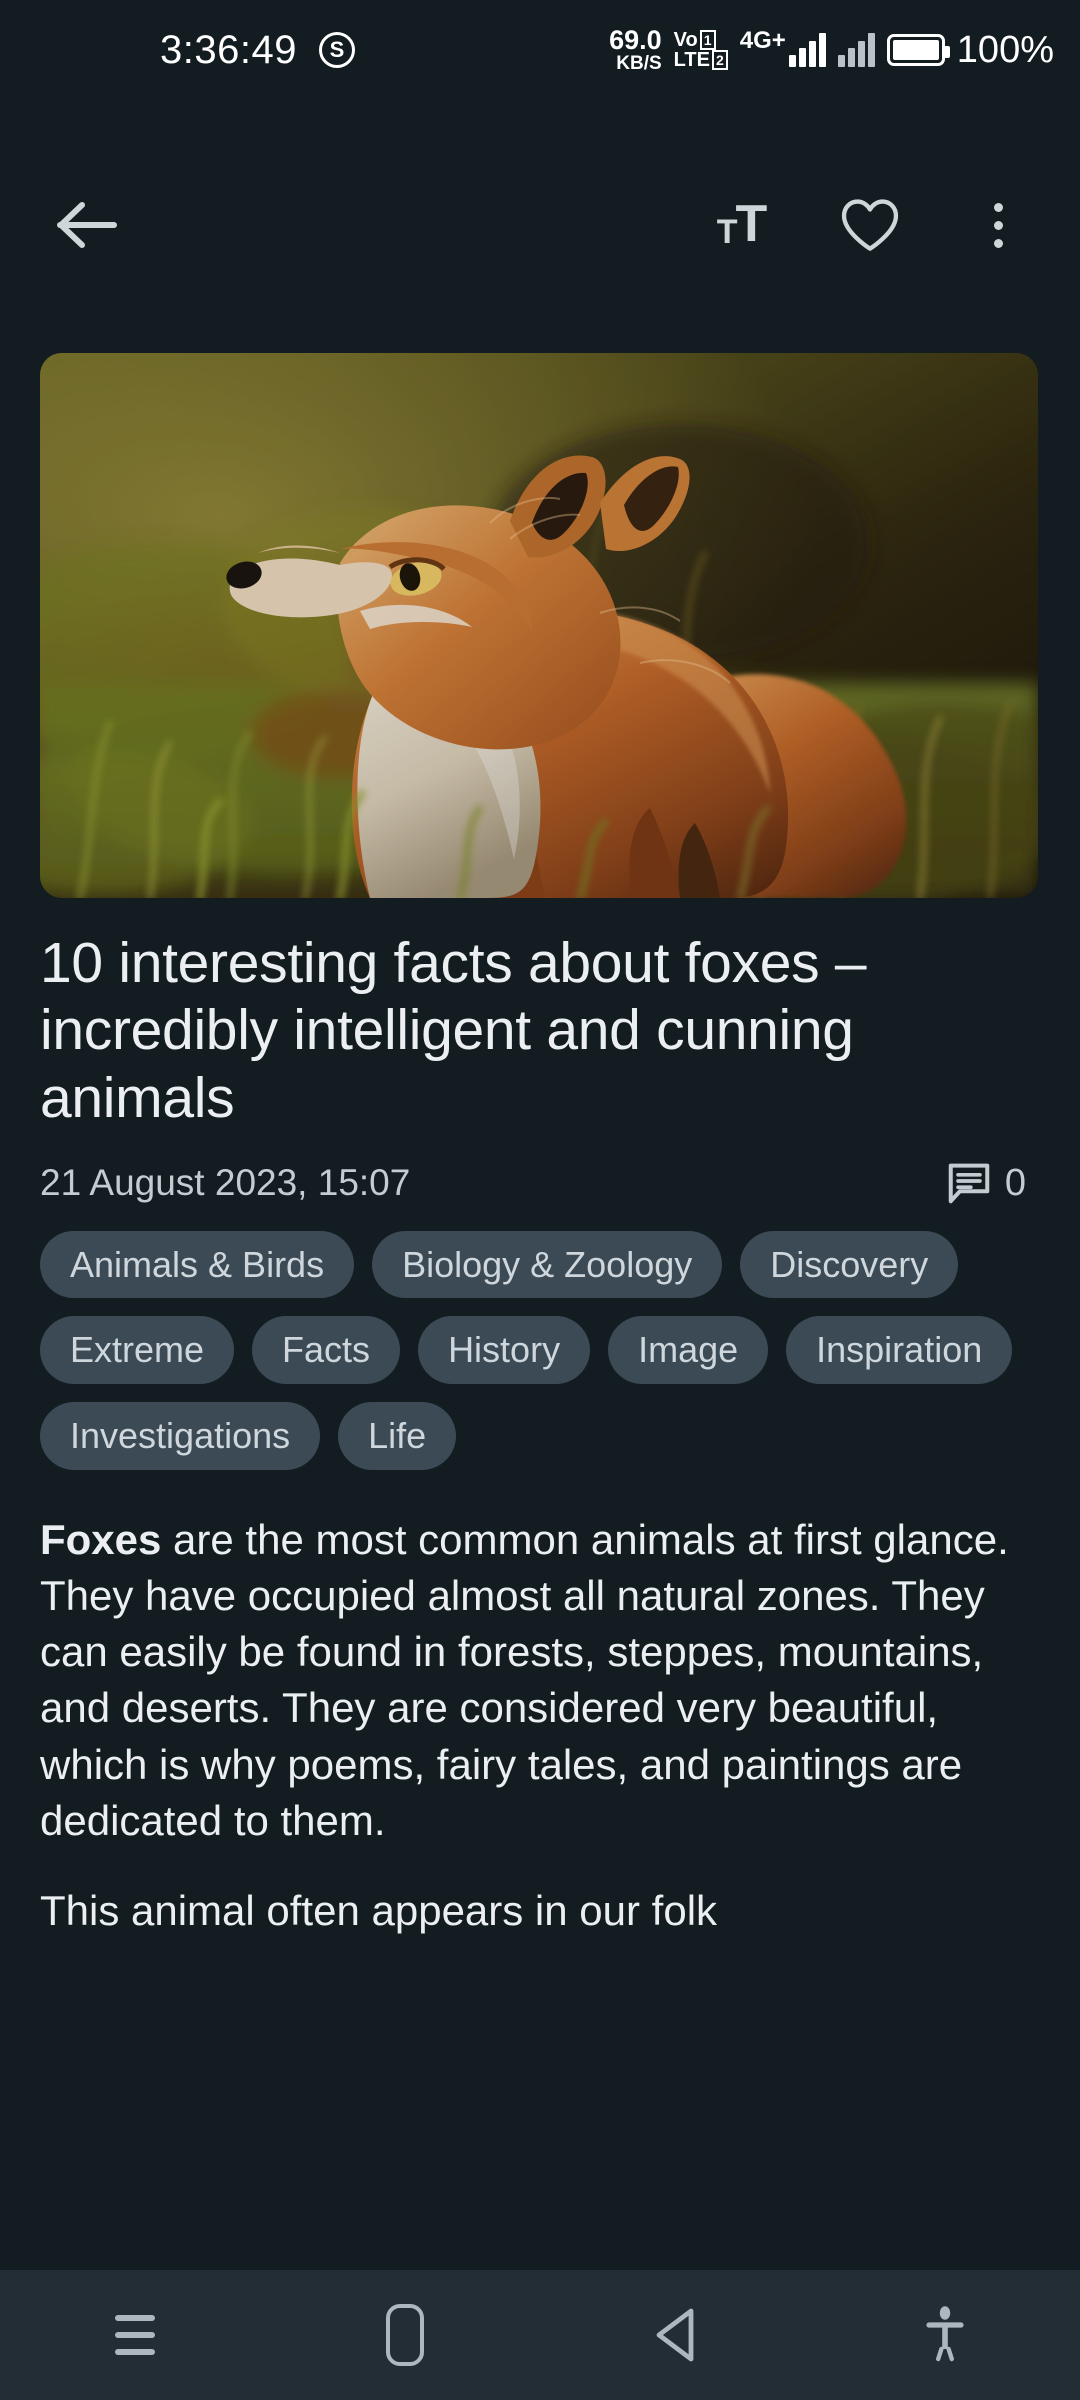 This screenshot has height=2400, width=1080. Describe the element at coordinates (831, 50) in the screenshot. I see `status-bar-right: 69.0 KB/S Vo 1 LTE 2 4G+ 100%` at that location.